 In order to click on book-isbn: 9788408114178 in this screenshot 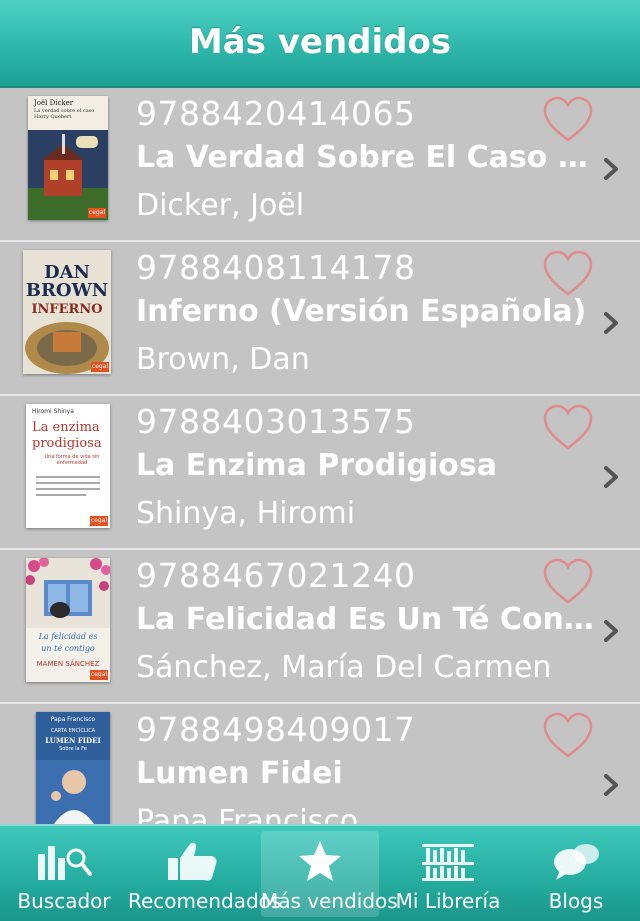, I will do `click(276, 267)`.